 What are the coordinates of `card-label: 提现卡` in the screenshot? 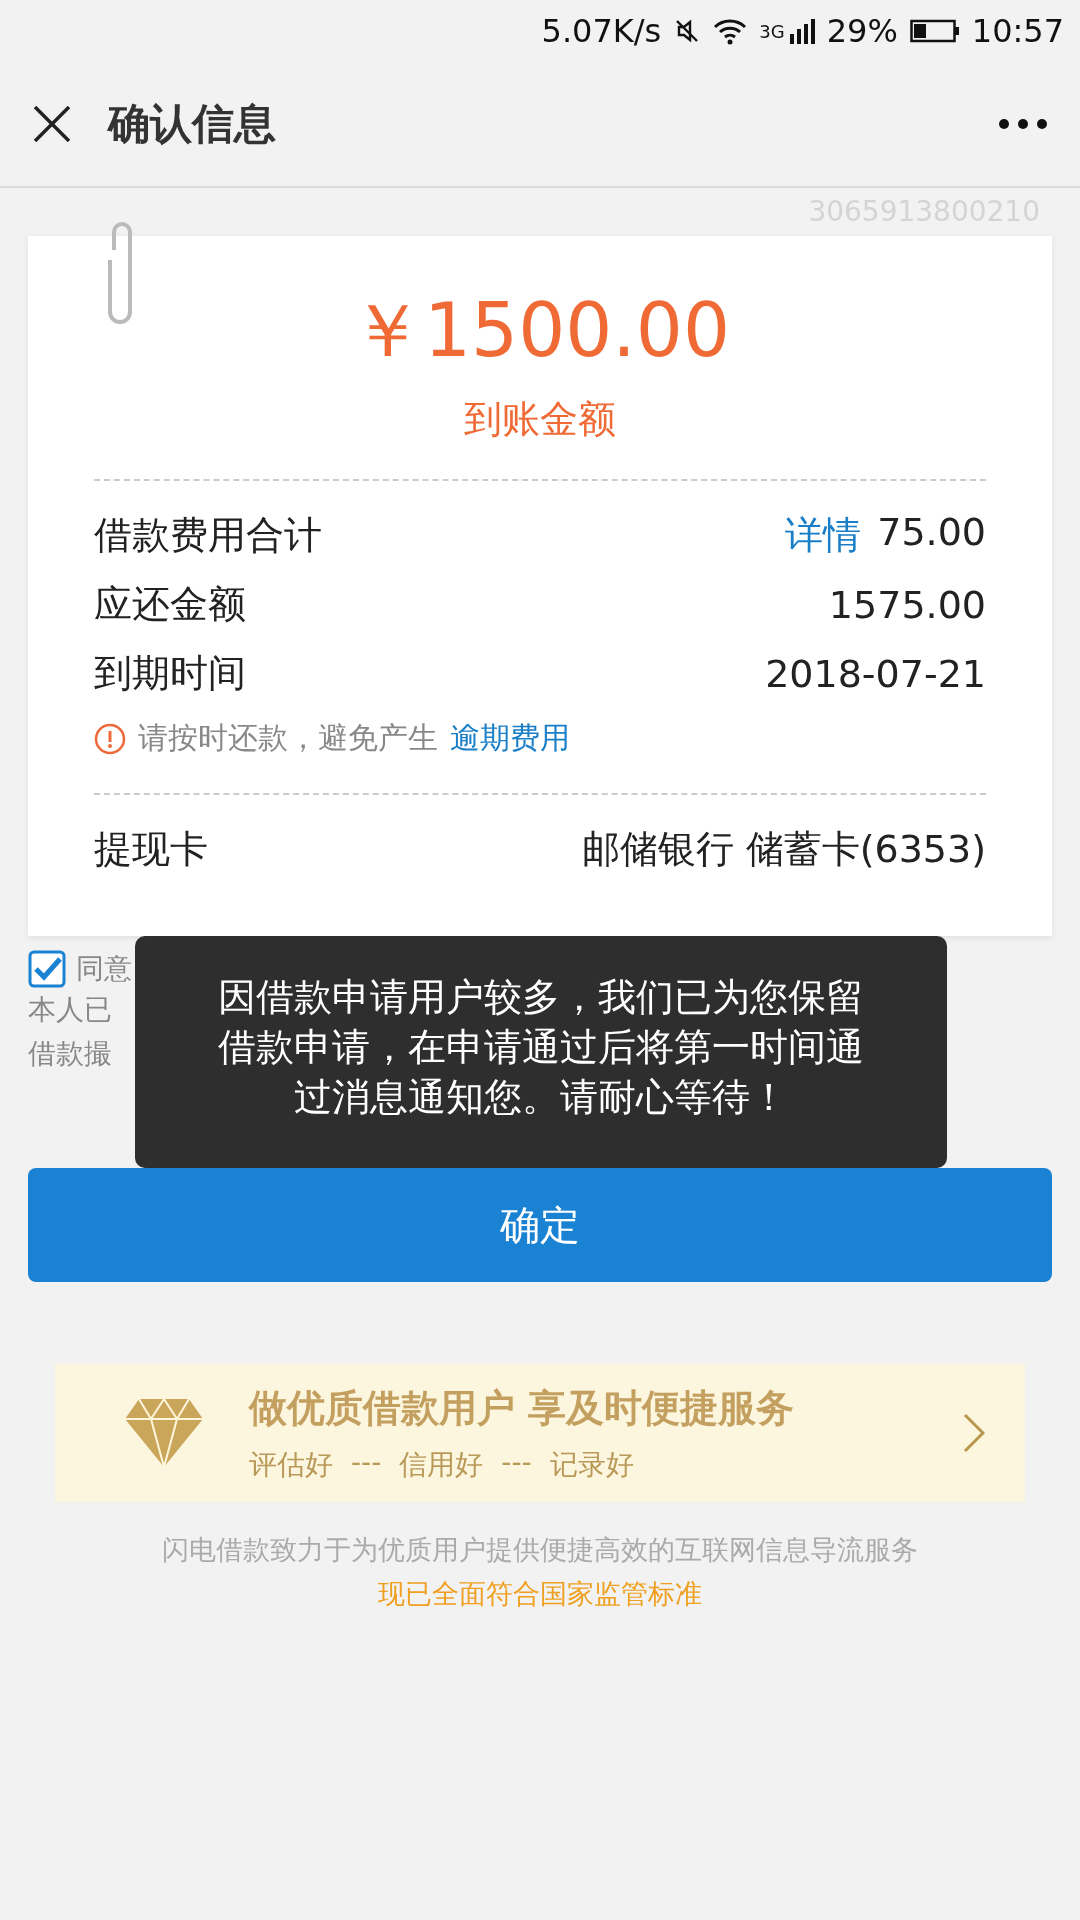 It's located at (151, 849).